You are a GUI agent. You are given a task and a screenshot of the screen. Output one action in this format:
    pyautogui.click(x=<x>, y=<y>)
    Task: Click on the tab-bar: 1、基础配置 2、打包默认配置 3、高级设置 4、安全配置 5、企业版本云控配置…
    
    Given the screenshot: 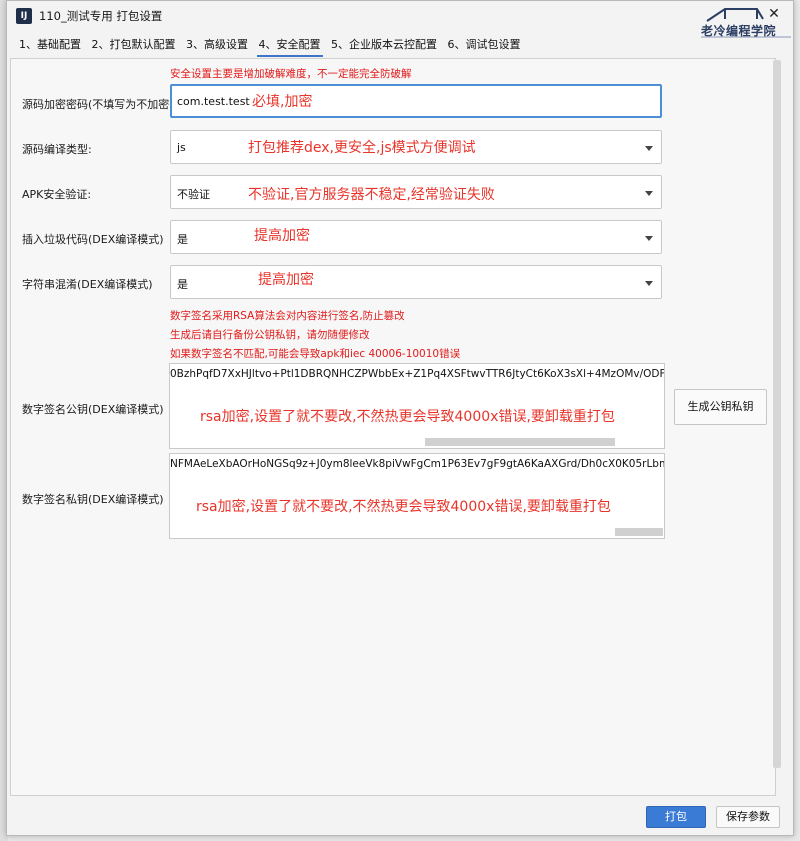 What is the action you would take?
    pyautogui.click(x=271, y=45)
    